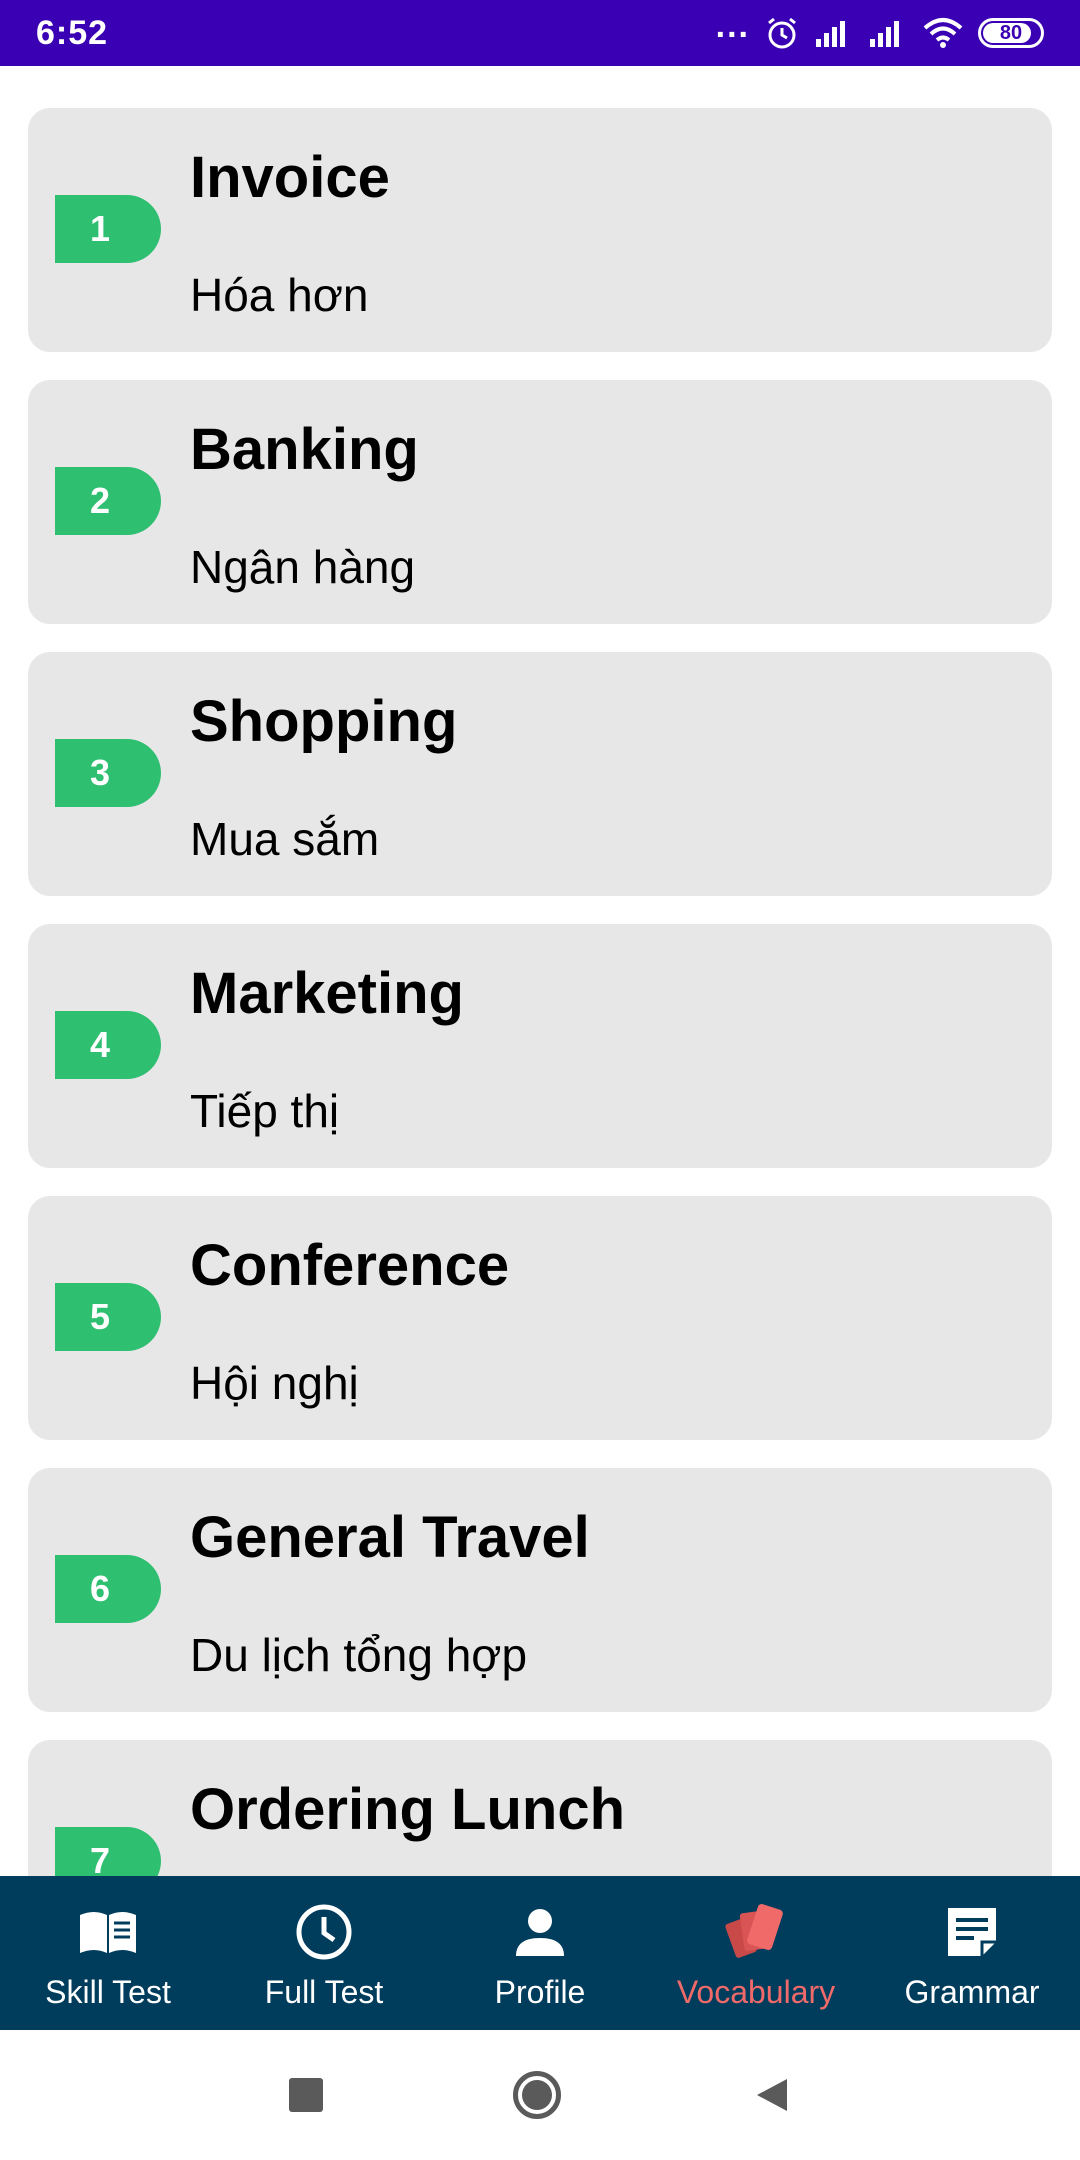 The width and height of the screenshot is (1080, 2160). I want to click on list-item: 6 General Travel Du lịch tổng hợp, so click(540, 1590).